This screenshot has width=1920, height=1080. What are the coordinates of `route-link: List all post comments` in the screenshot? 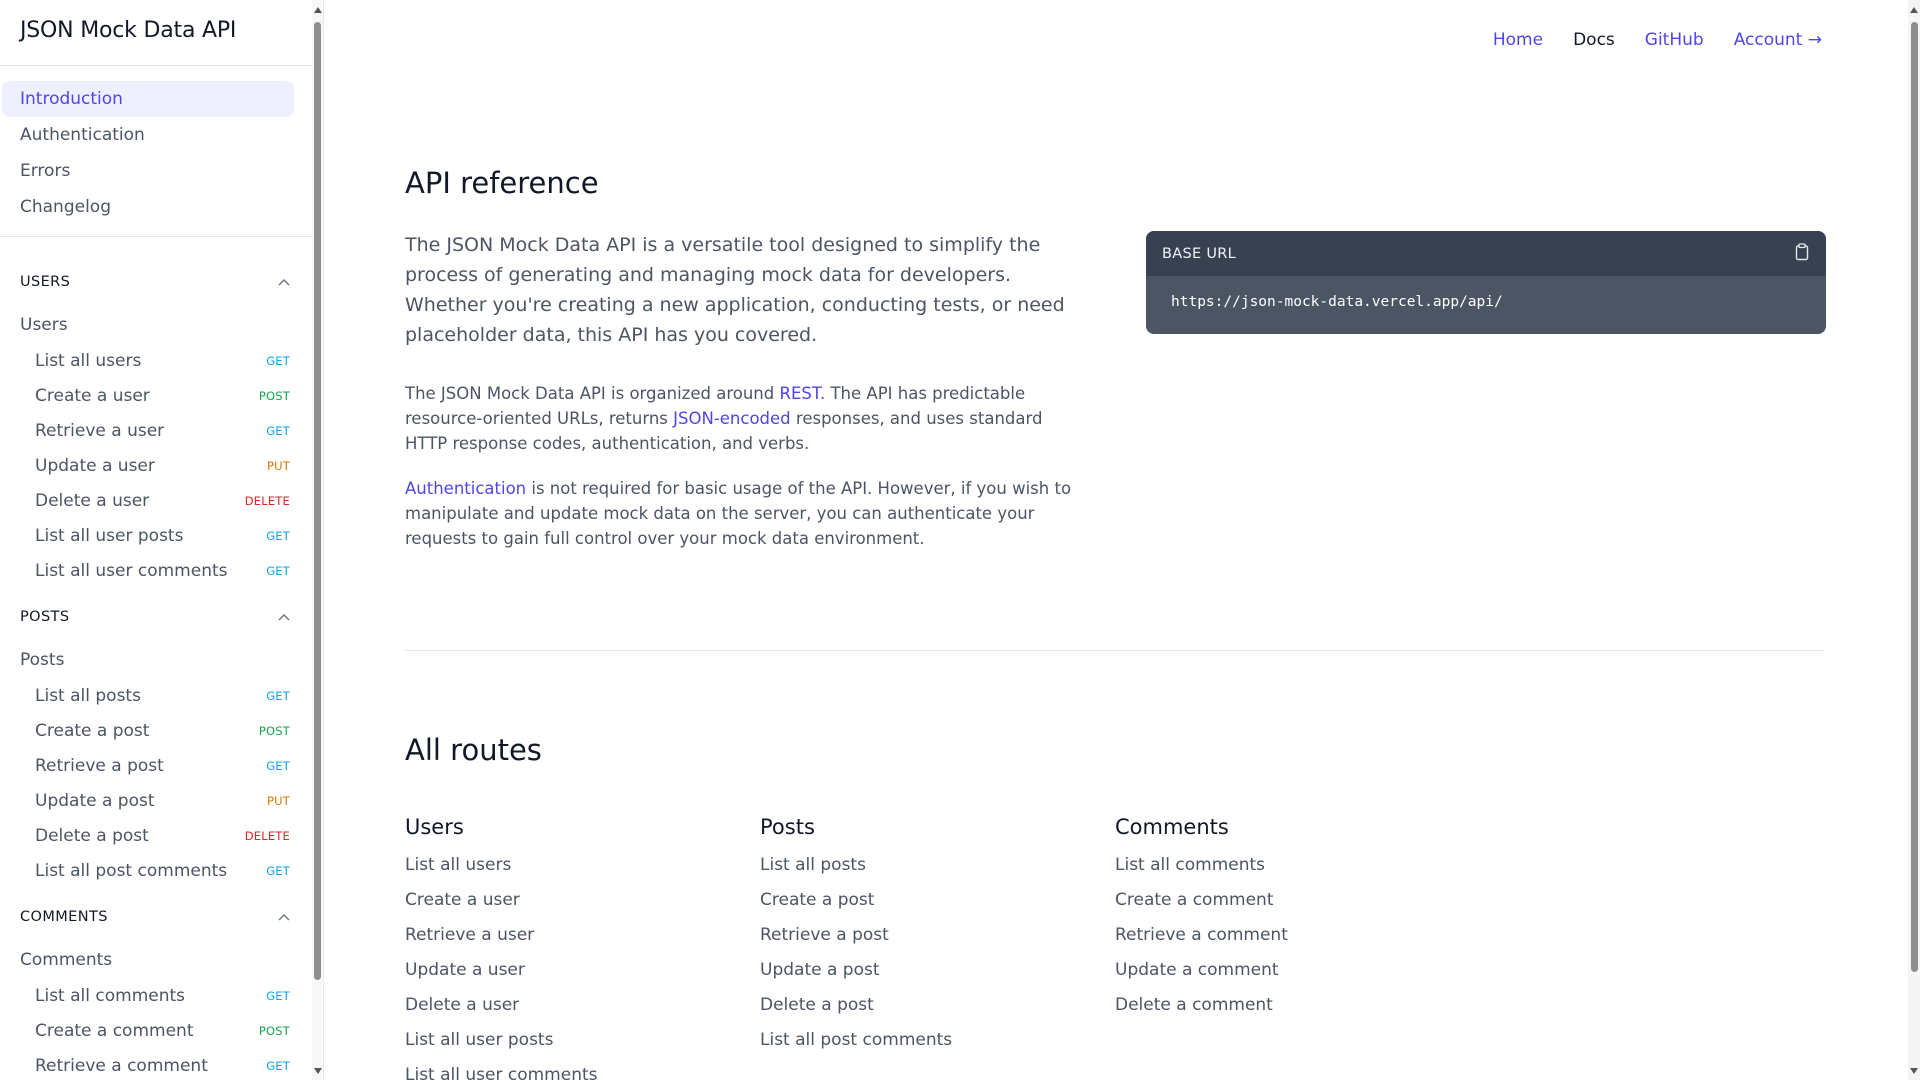 It's located at (925, 1047).